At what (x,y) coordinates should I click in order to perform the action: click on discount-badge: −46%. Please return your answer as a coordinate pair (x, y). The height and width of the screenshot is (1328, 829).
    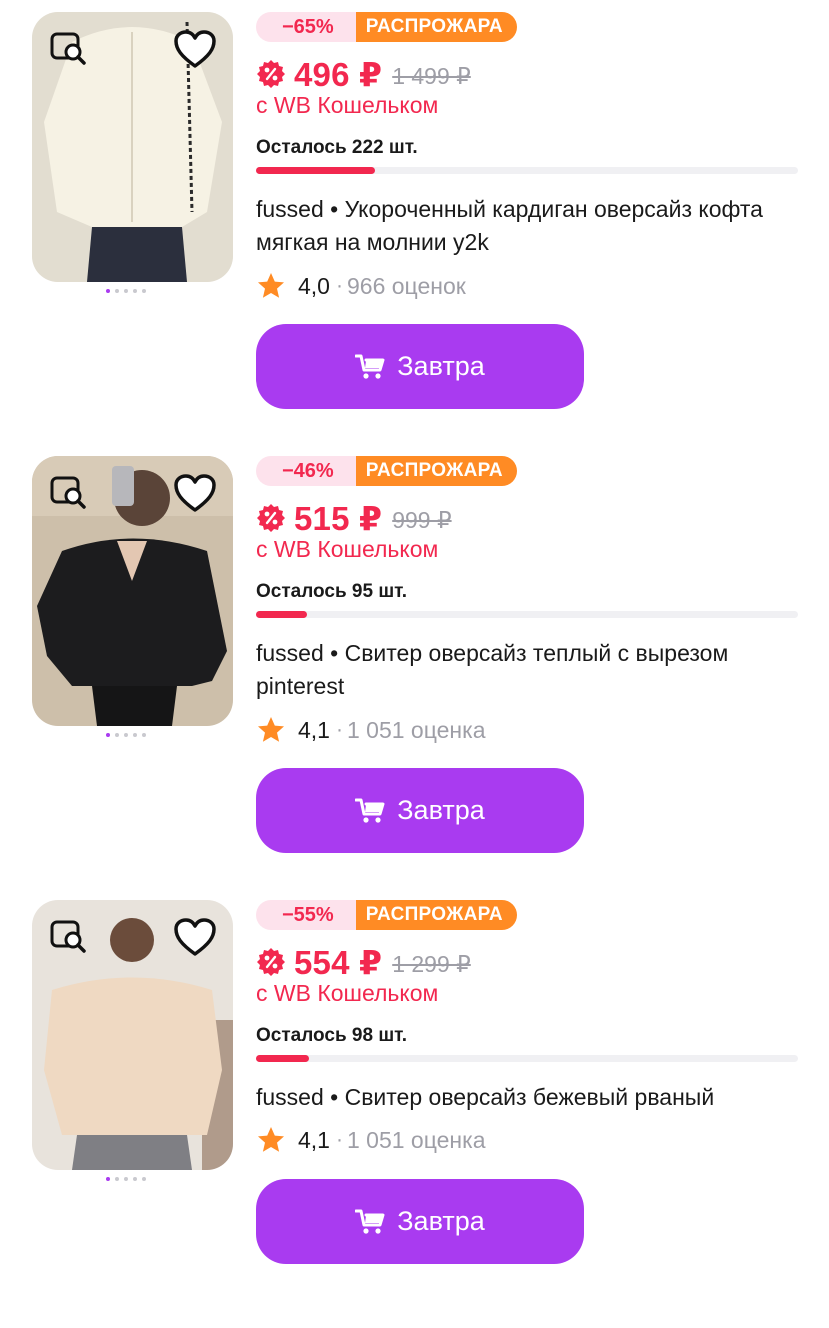
    Looking at the image, I should click on (306, 471).